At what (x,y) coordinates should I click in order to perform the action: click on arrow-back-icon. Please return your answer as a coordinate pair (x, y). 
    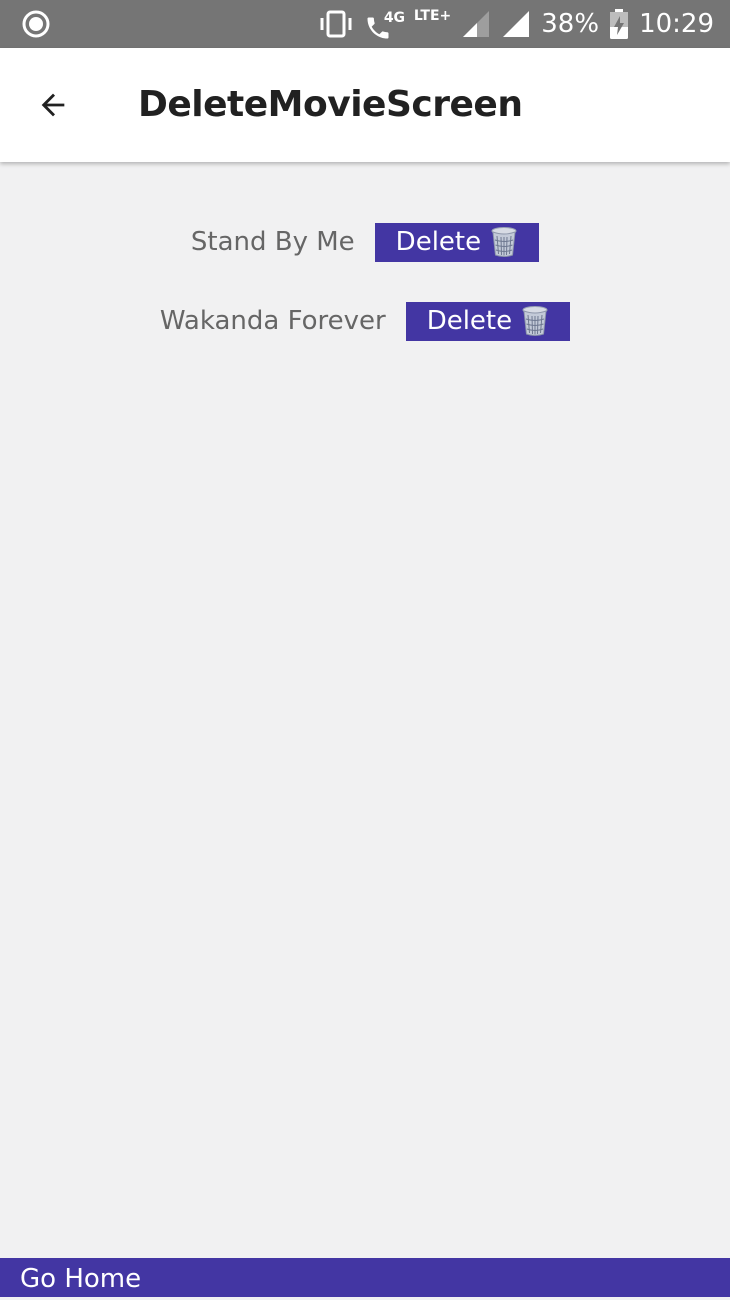
    Looking at the image, I should click on (53, 105).